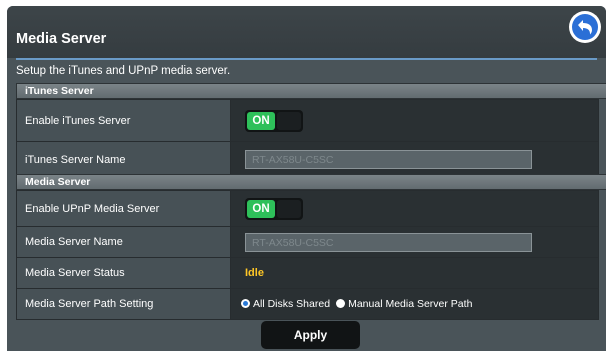 This screenshot has width=614, height=351. I want to click on itunes-name-row: iTunes Server Name RT-AX58U-C5SC, so click(307, 159).